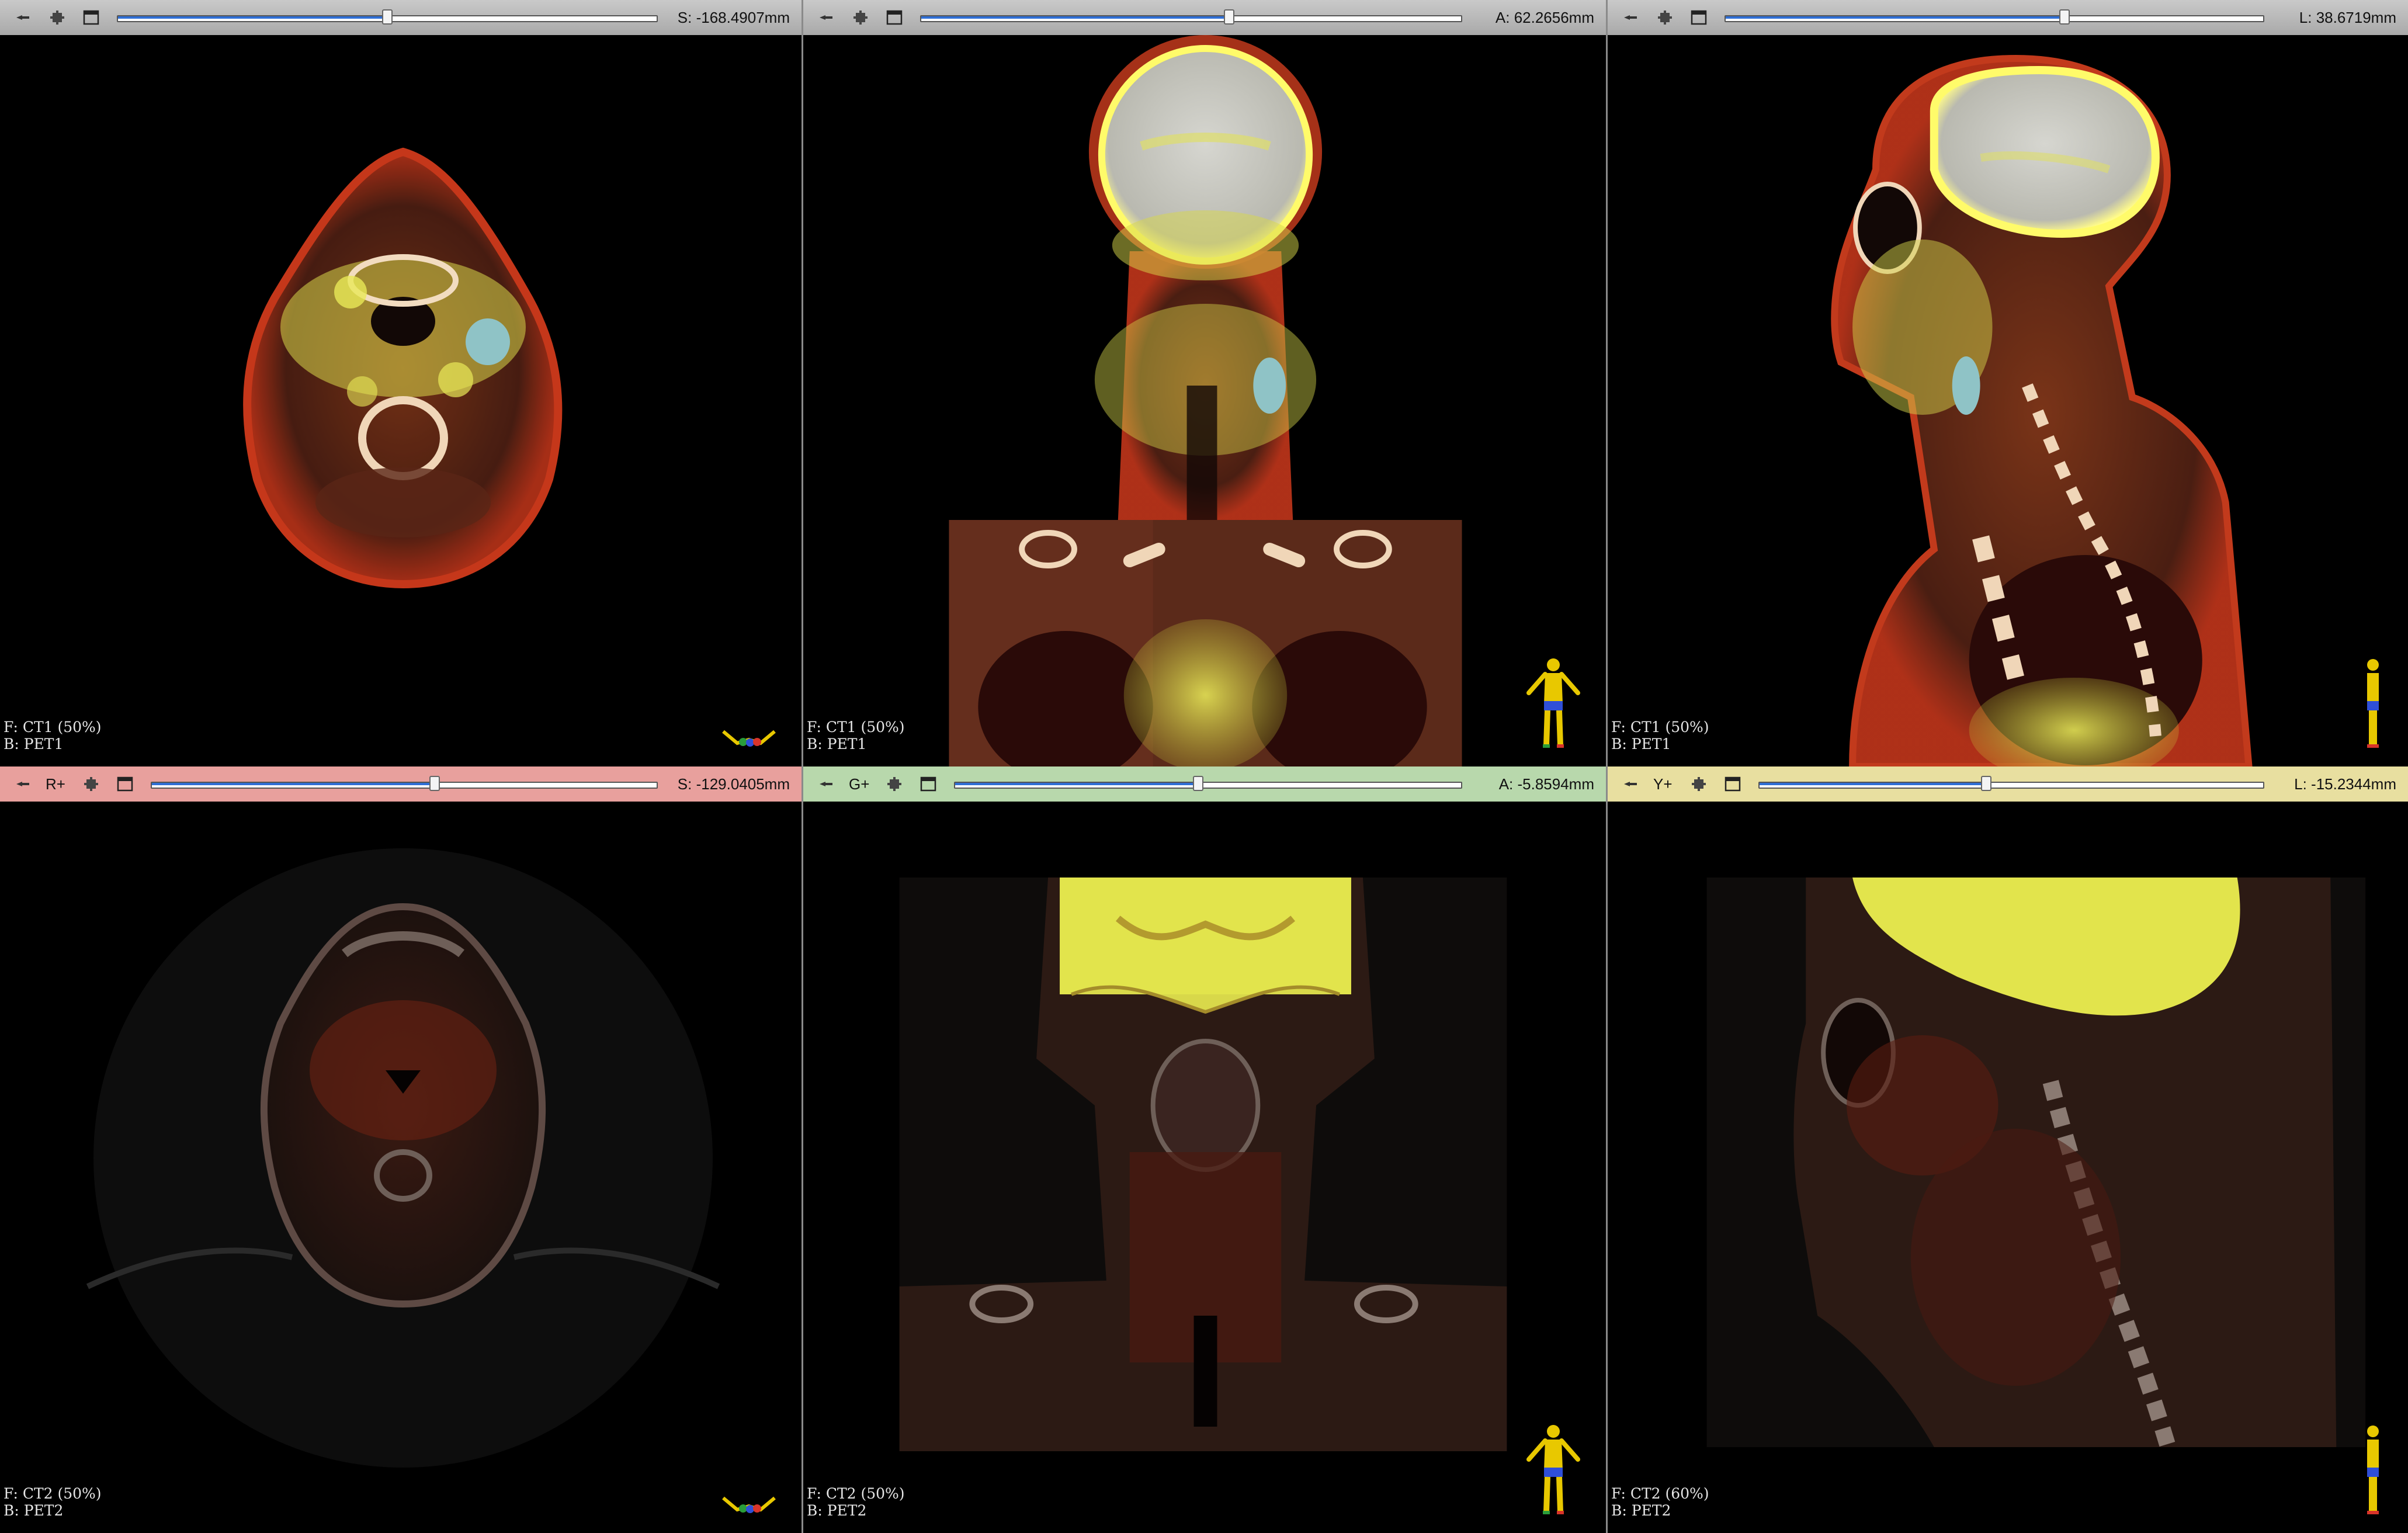 The image size is (2408, 1533). Describe the element at coordinates (2345, 784) in the screenshot. I see `slice-offset-readout: L: -15.2344mm` at that location.